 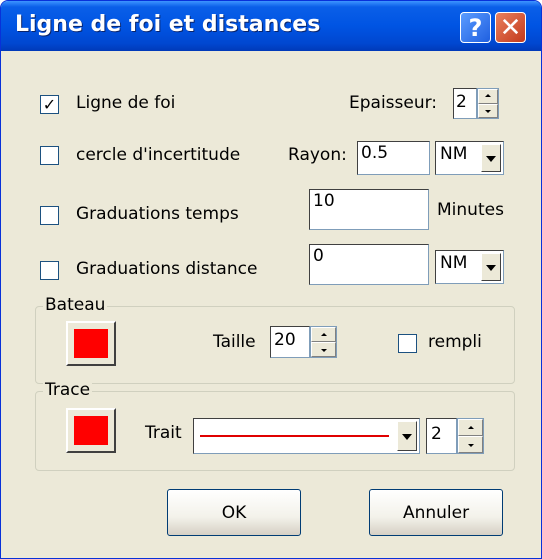 I want to click on minutes-label: Minutes, so click(x=470, y=210).